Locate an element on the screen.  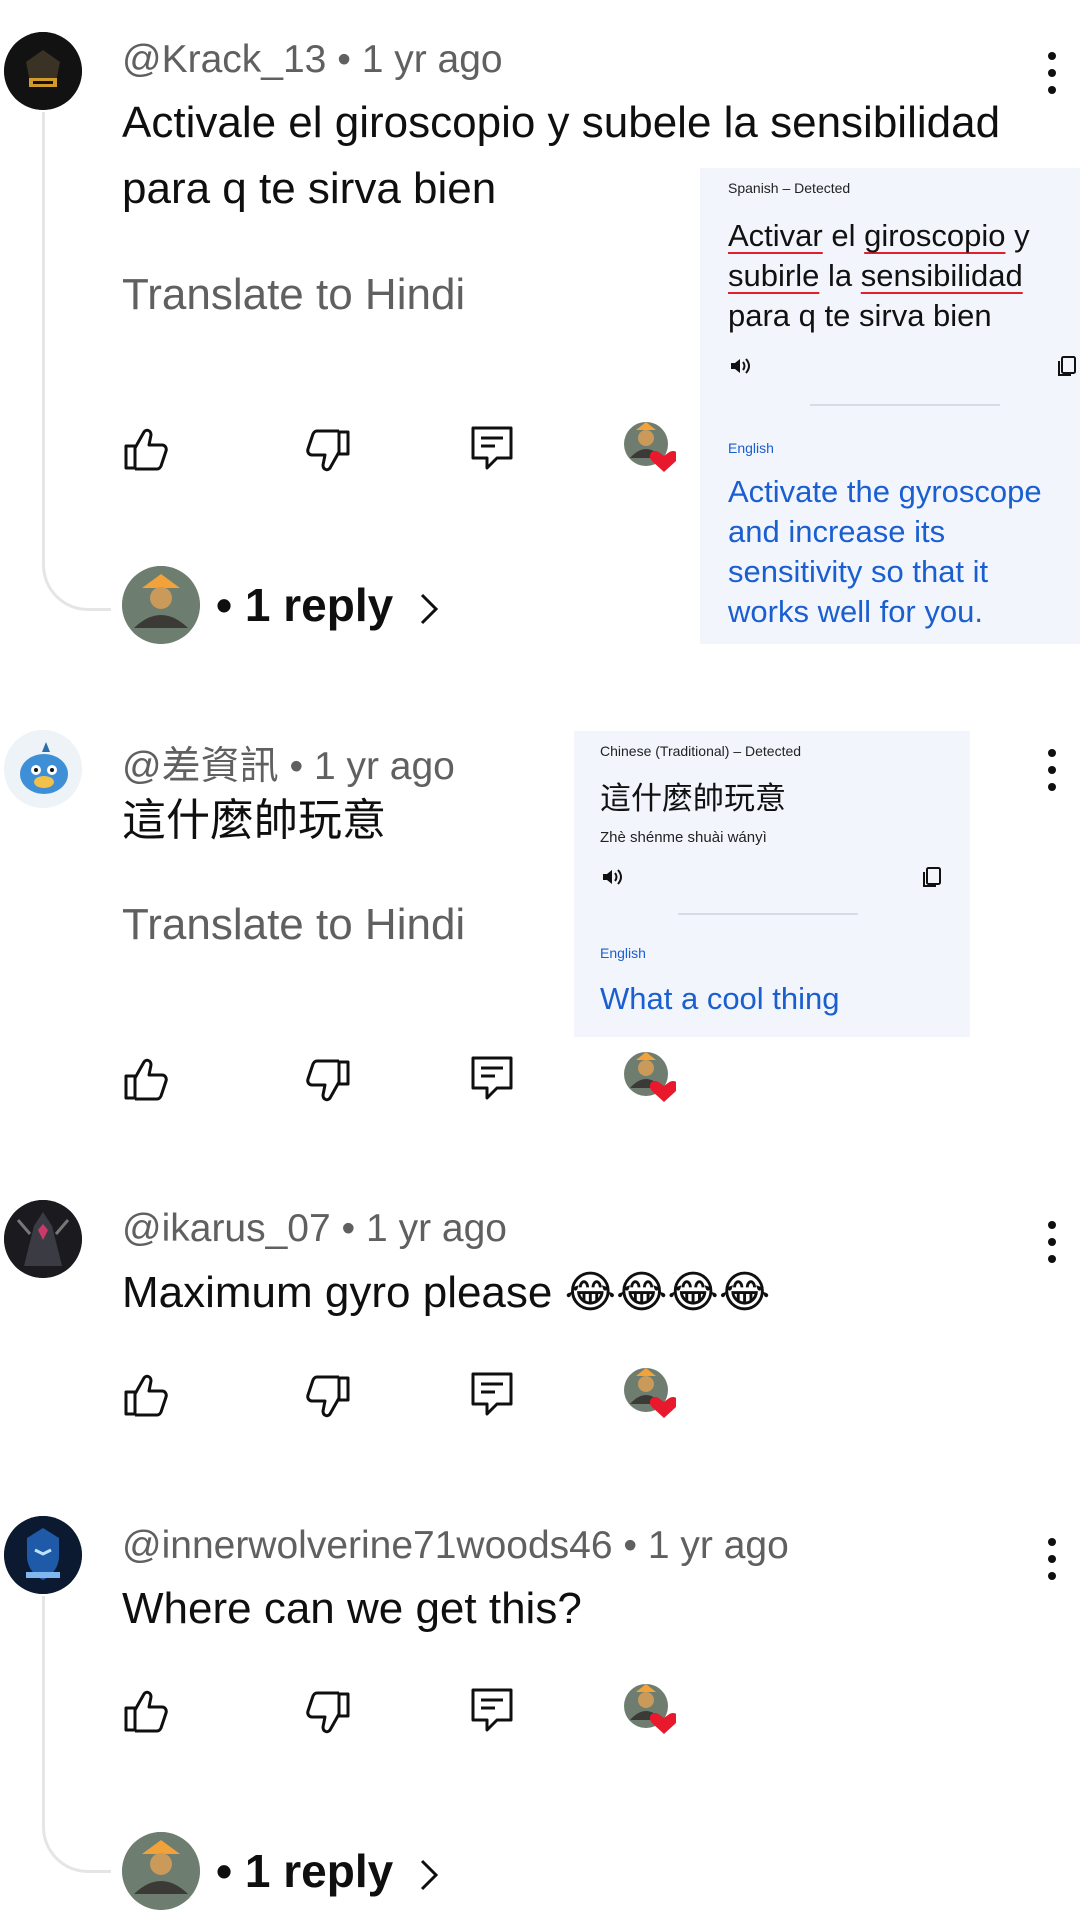
avatar-bird-icon is located at coordinates (43, 769).